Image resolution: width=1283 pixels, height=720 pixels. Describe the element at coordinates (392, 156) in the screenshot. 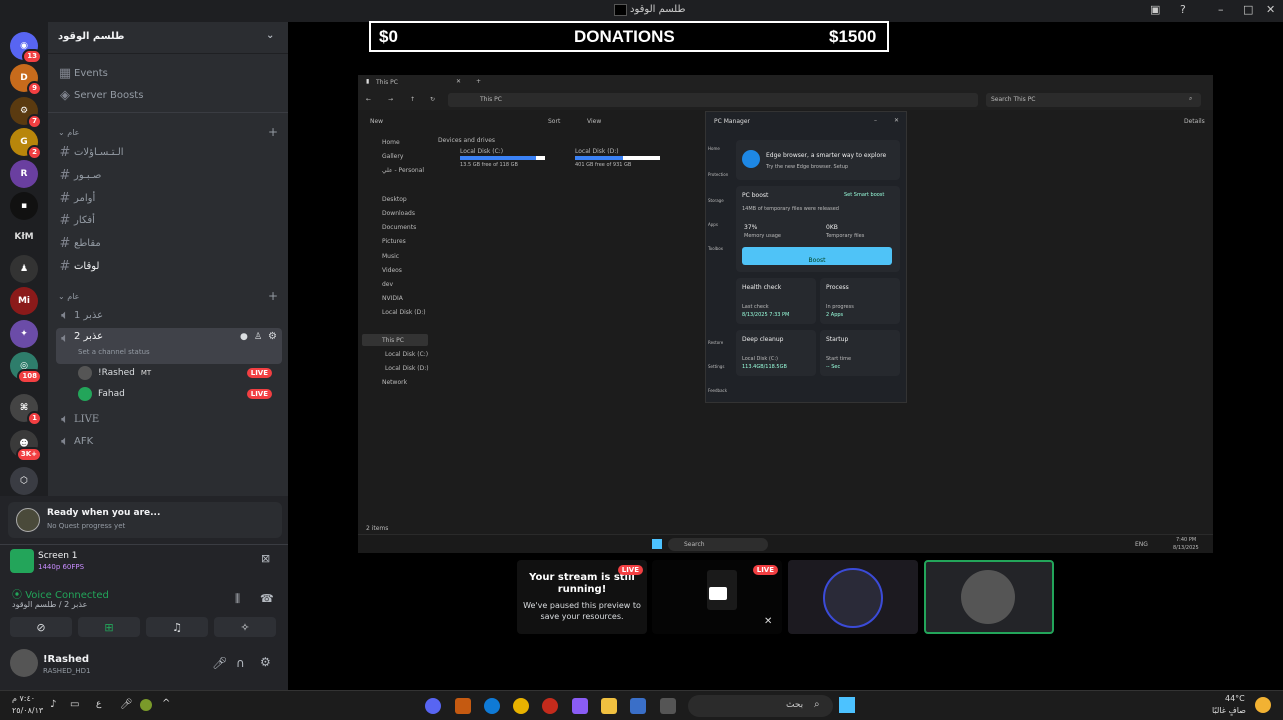

I see `nav-item: Gallery` at that location.